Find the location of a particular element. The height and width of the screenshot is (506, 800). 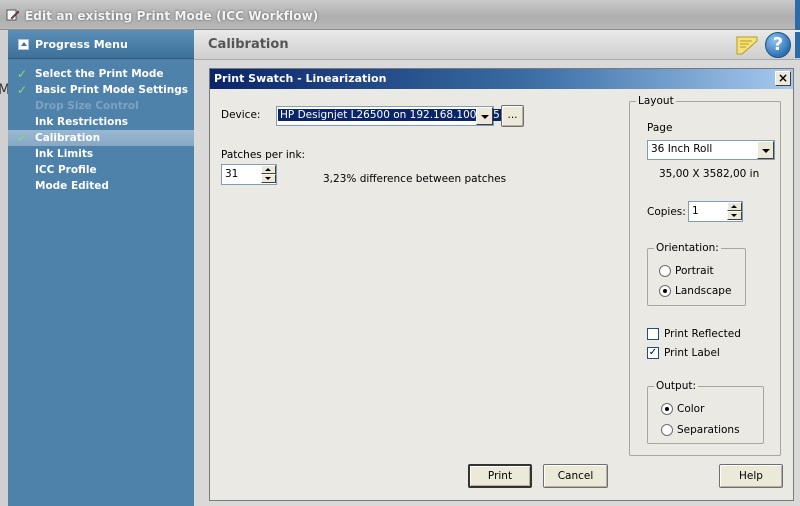

layout-legend: Layout is located at coordinates (656, 101).